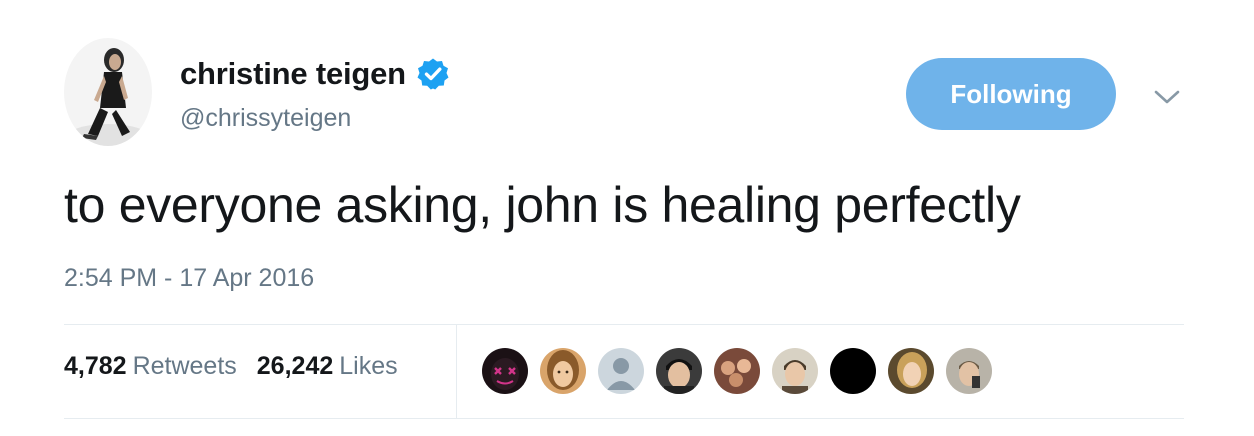 Image resolution: width=1254 pixels, height=436 pixels. Describe the element at coordinates (795, 371) in the screenshot. I see `liker-avatar-6-icon` at that location.